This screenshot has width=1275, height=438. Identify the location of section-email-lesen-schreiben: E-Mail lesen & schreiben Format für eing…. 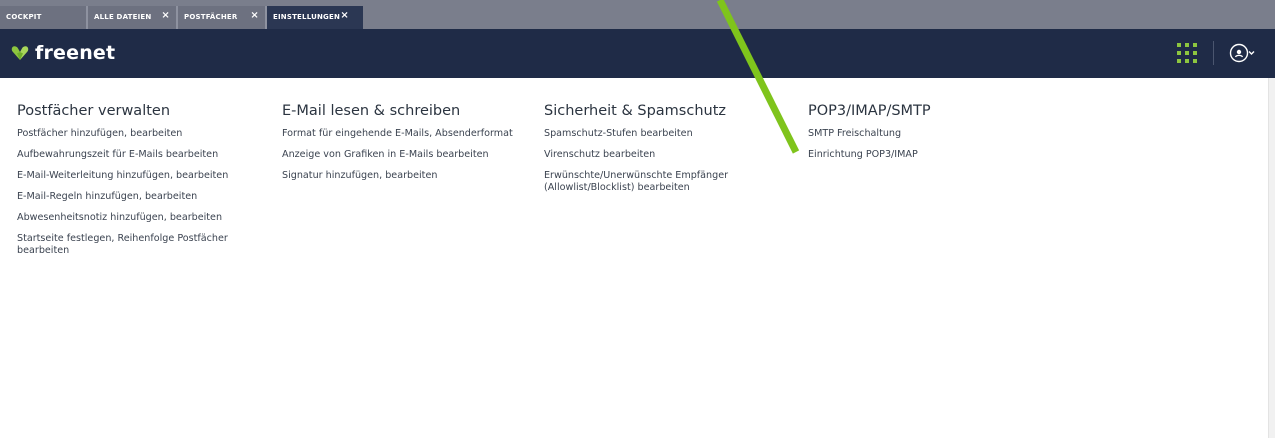
(407, 146).